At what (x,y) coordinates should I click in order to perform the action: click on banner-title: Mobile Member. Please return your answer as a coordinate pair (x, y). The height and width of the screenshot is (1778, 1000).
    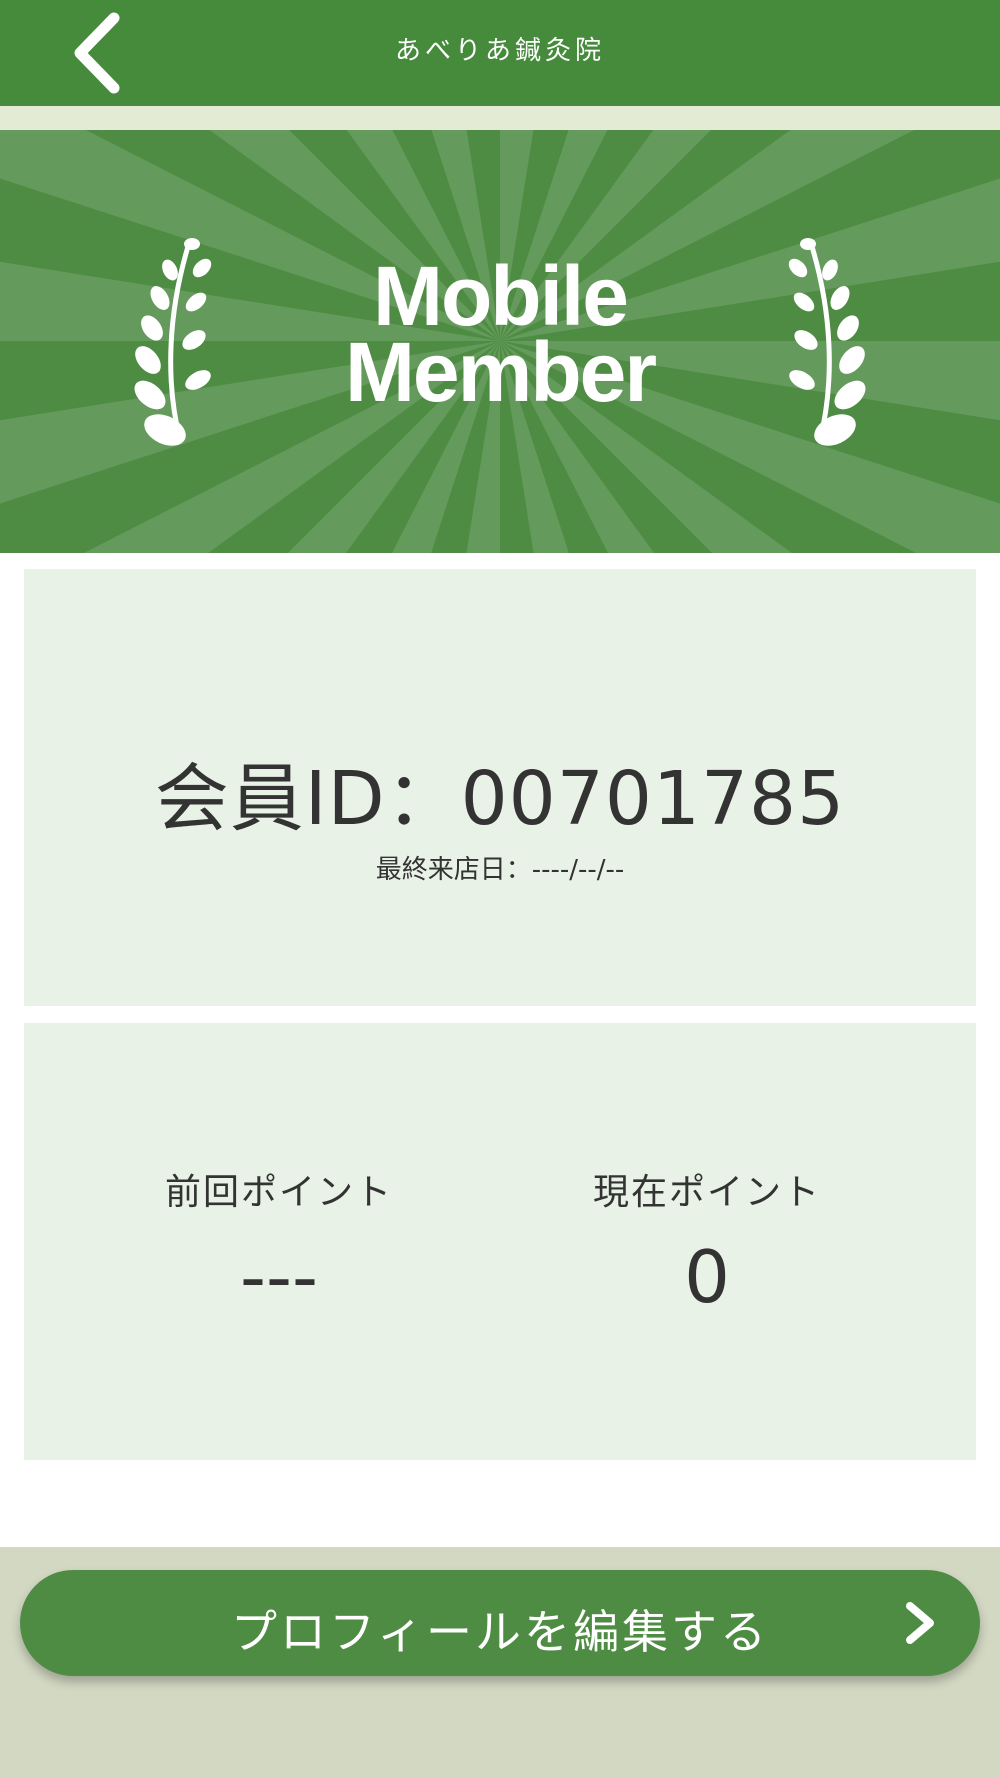
    Looking at the image, I should click on (500, 334).